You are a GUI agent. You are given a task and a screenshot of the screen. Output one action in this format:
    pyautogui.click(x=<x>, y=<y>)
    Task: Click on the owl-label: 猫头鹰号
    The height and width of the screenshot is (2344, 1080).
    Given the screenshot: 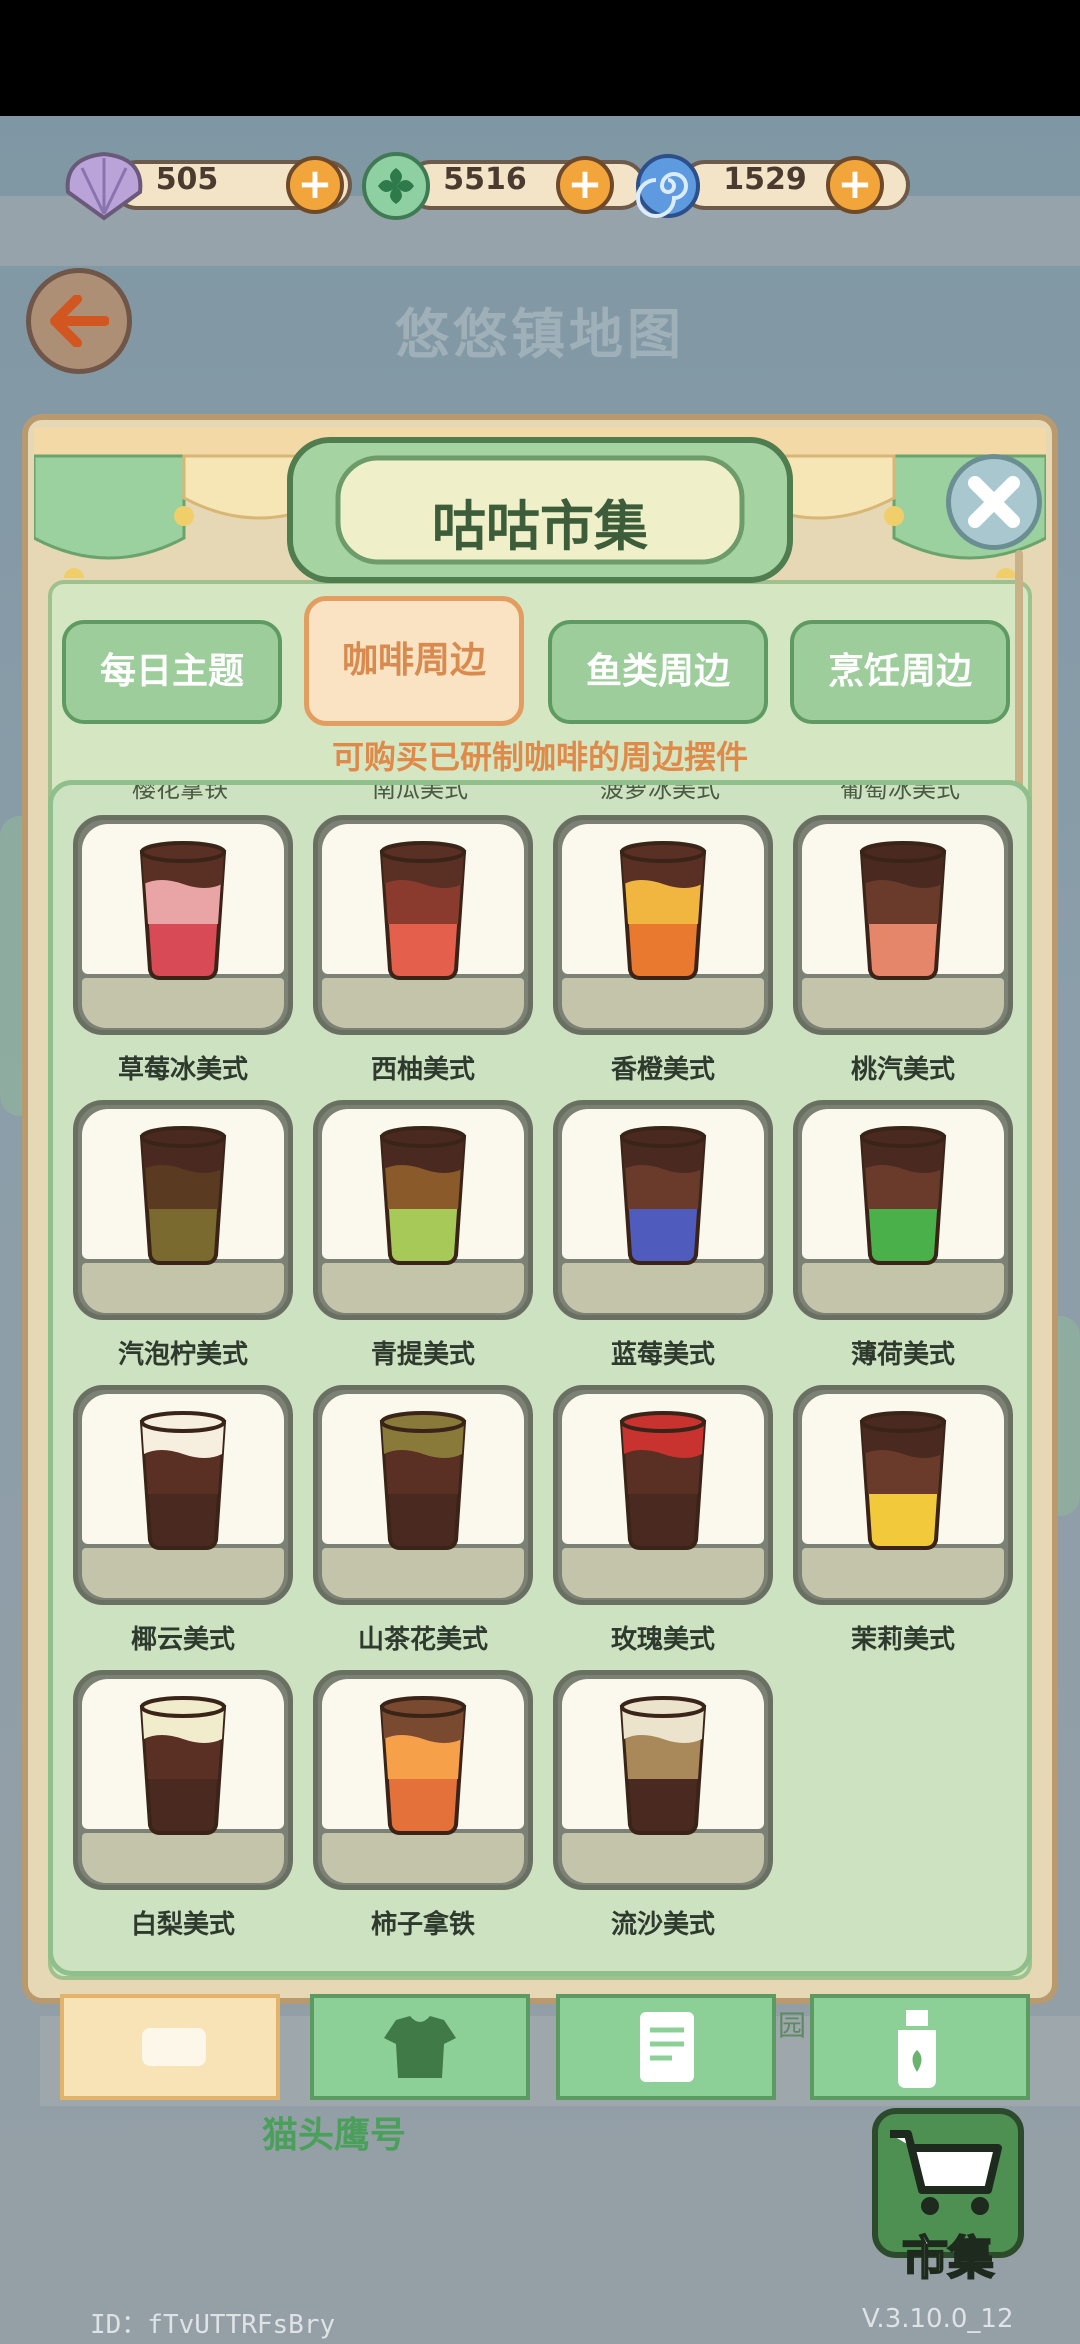 What is the action you would take?
    pyautogui.click(x=334, y=2135)
    